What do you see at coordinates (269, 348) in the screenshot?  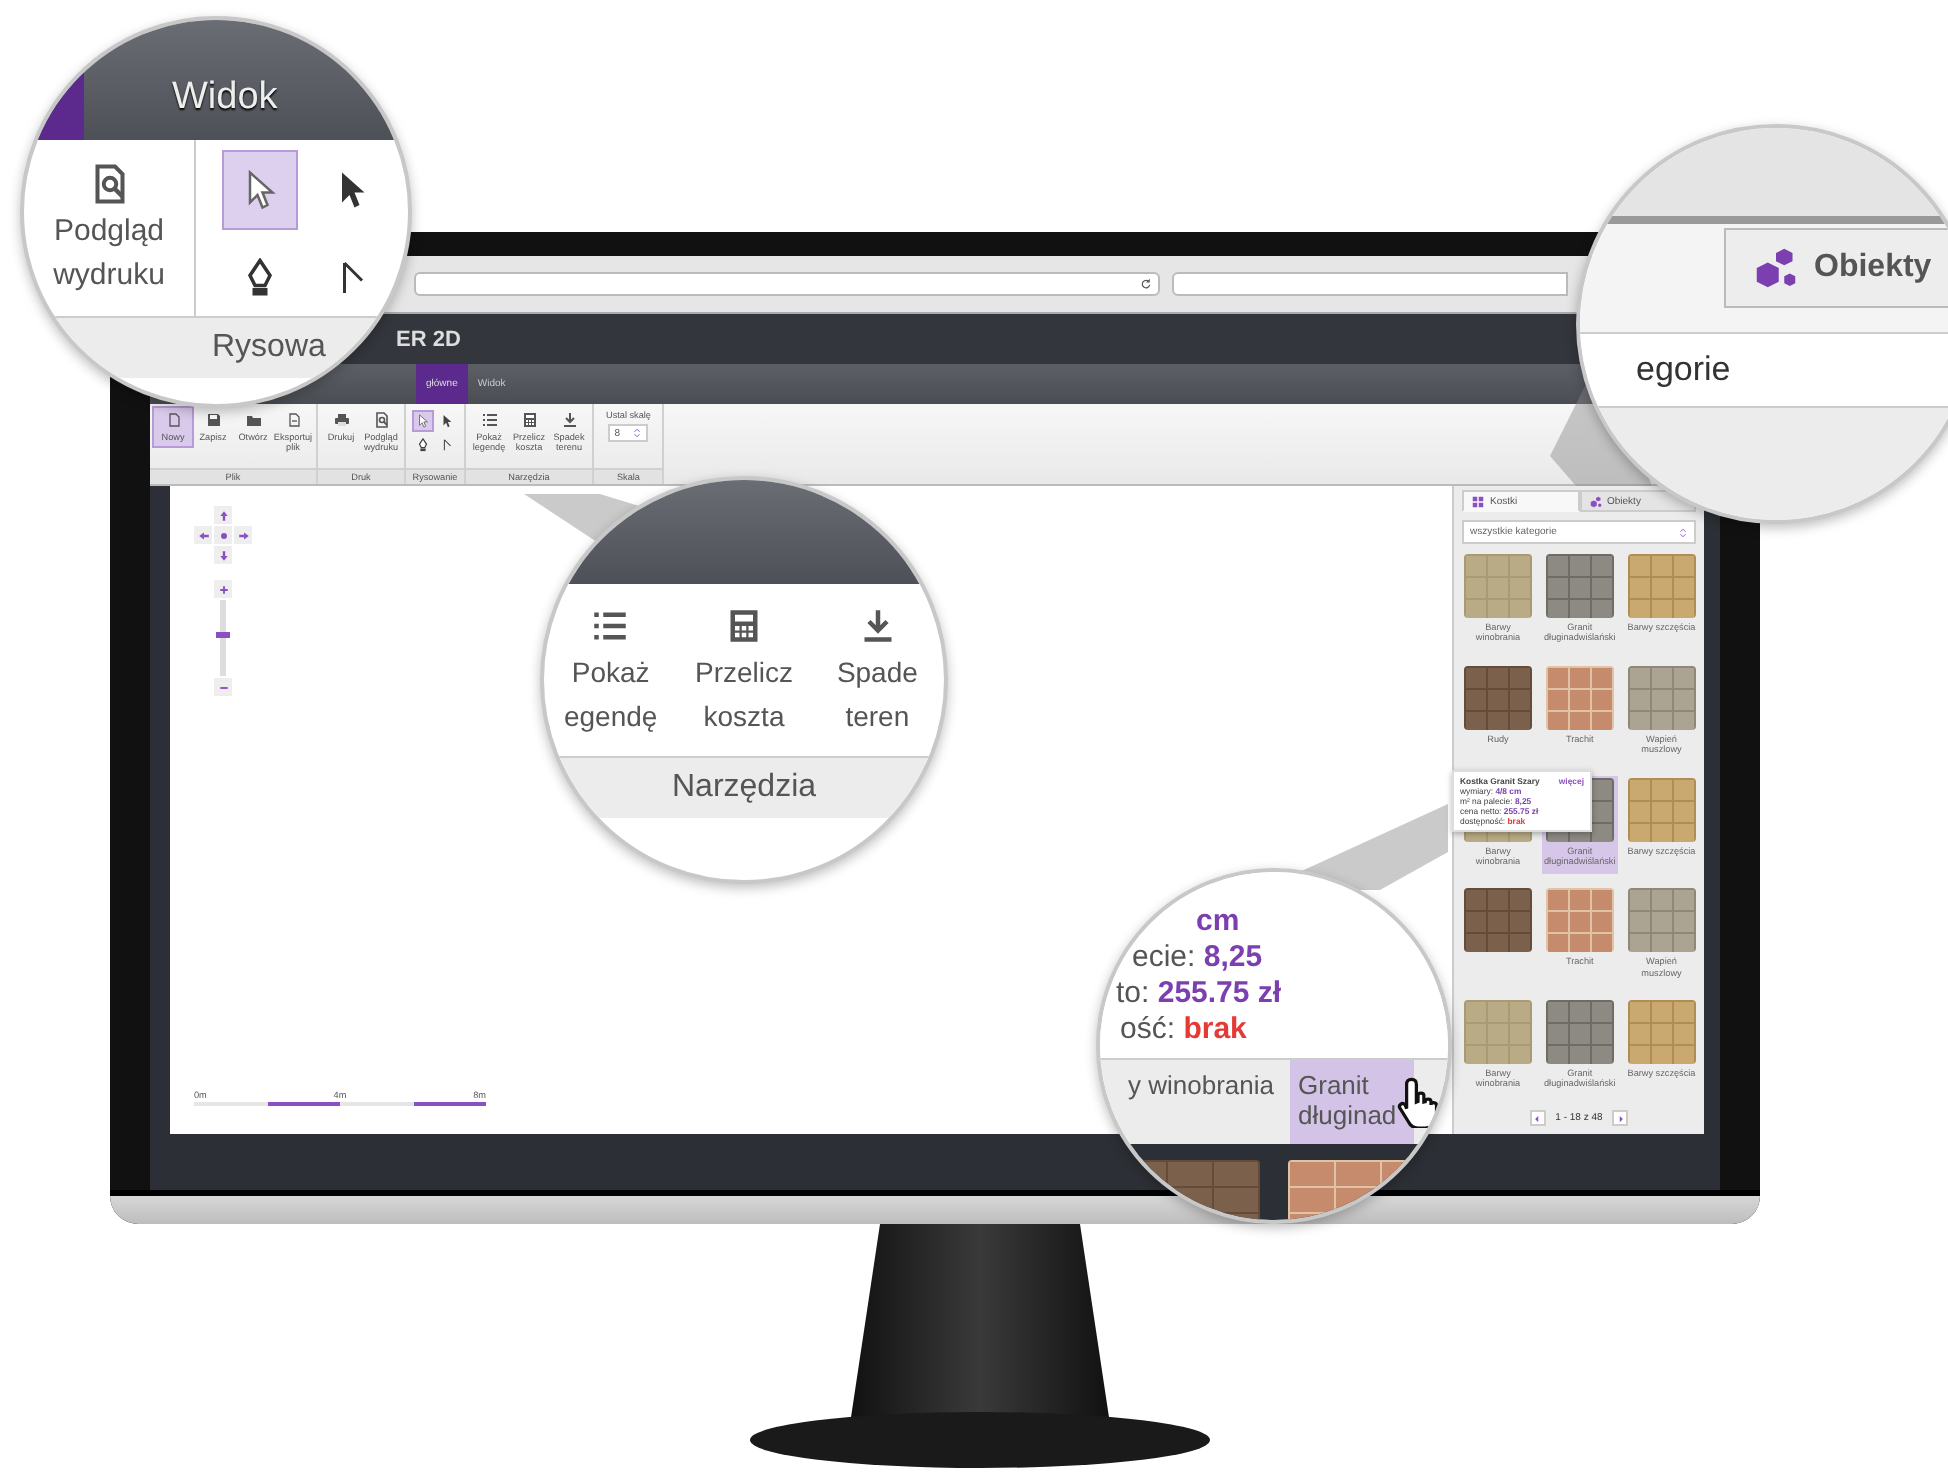 I see `ribbon-group-label: Rysowa` at bounding box center [269, 348].